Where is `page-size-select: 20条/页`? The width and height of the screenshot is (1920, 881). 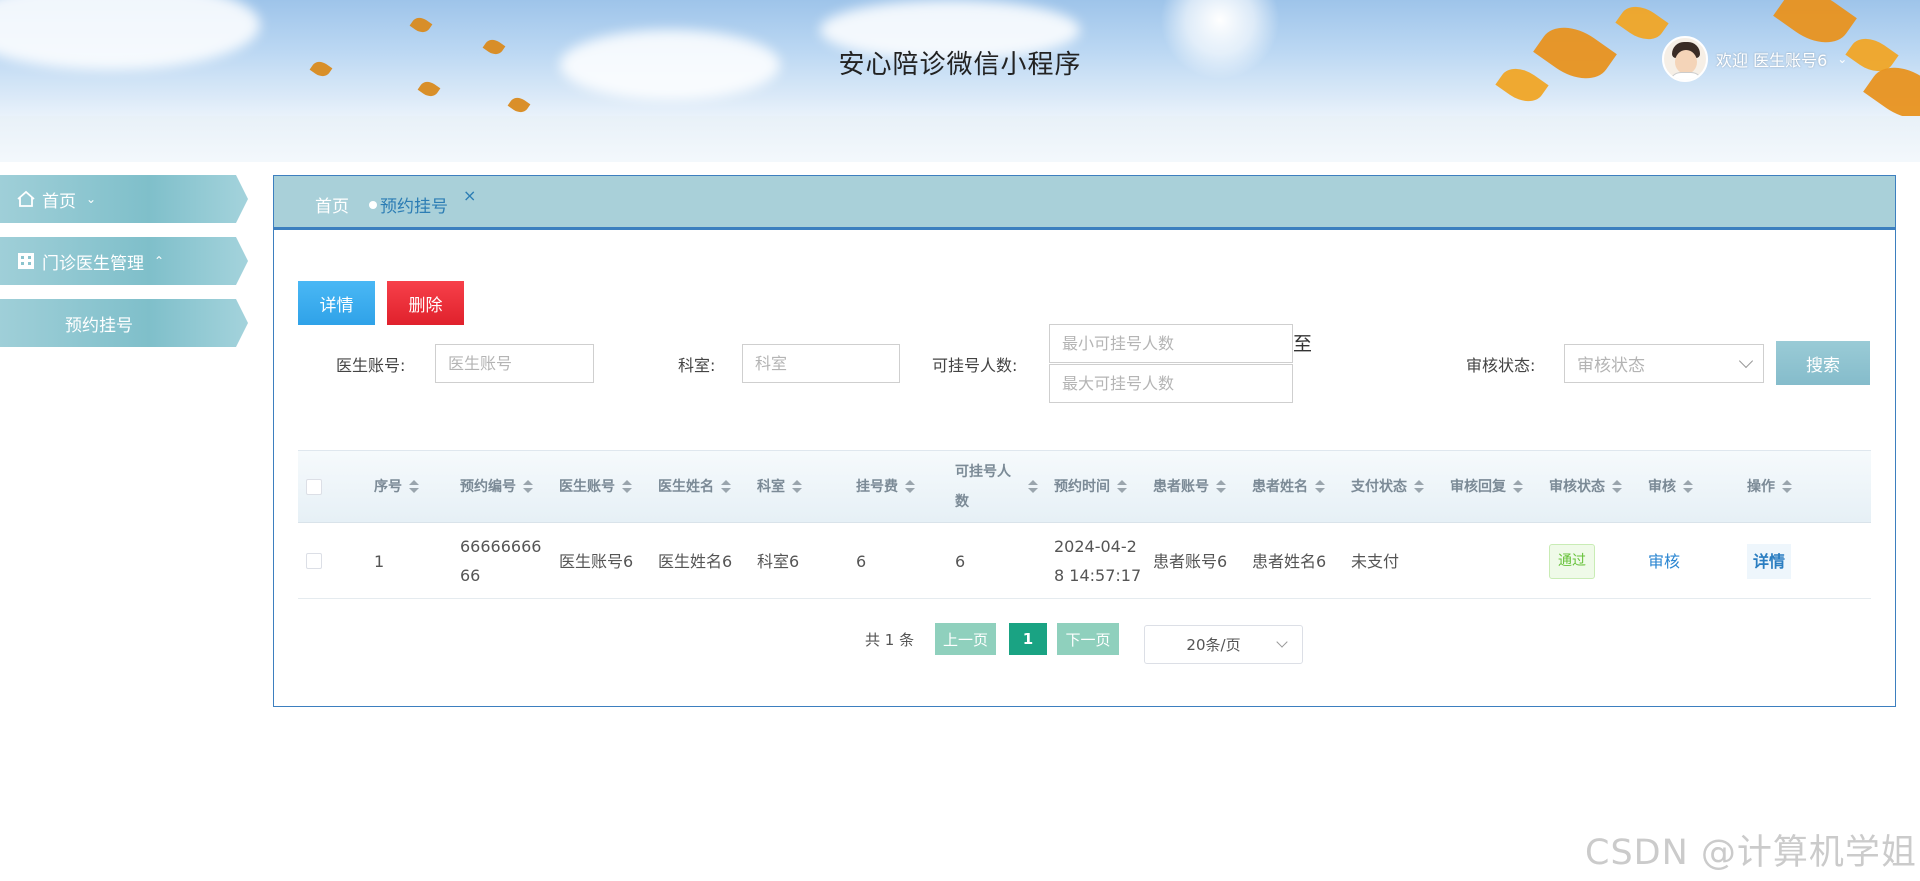
page-size-select: 20条/页 is located at coordinates (1223, 644).